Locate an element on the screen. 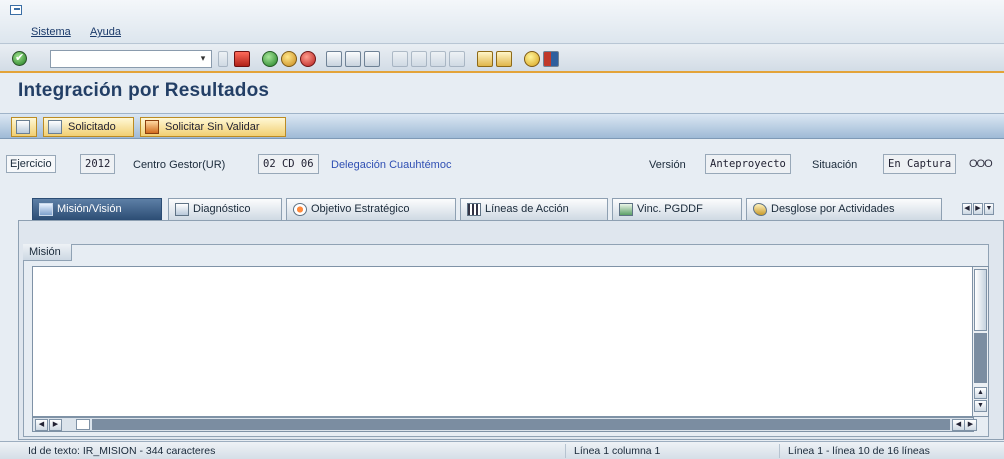  tab-label: Vinc. PGDDF is located at coordinates (670, 209).